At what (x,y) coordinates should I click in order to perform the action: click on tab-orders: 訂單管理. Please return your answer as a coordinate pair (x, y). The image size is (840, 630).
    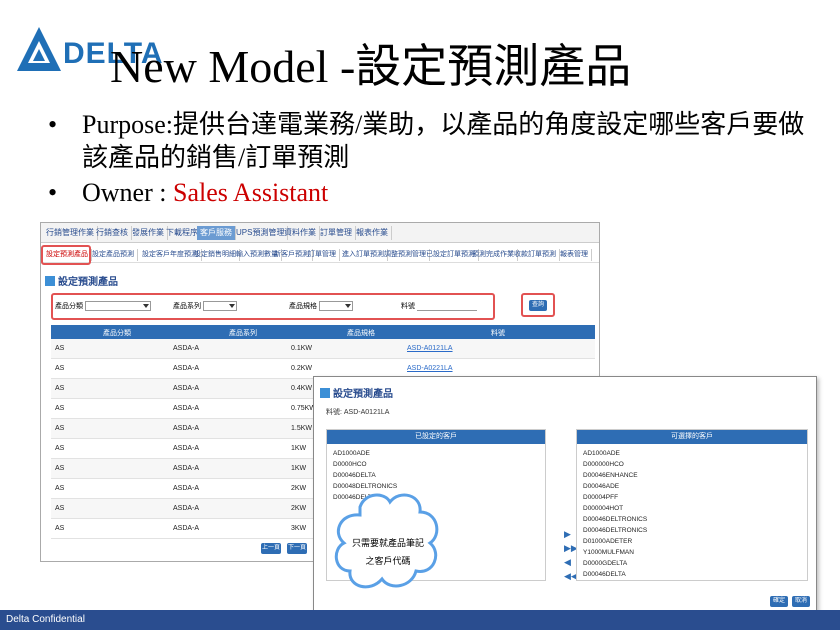
    Looking at the image, I should click on (336, 233).